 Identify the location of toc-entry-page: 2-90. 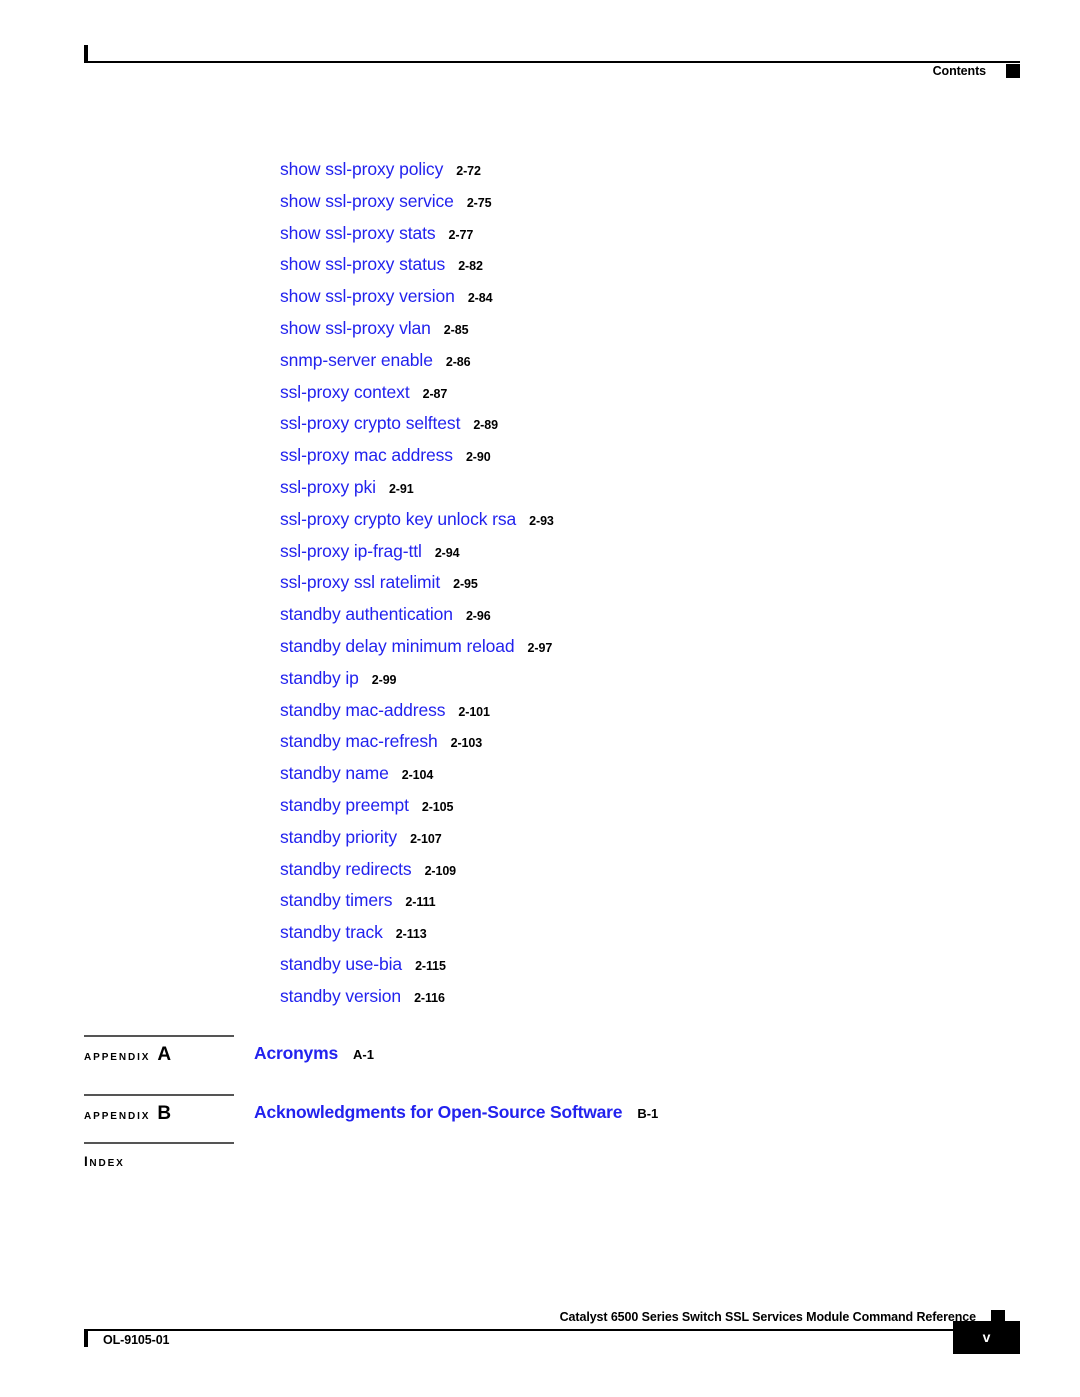
(478, 457).